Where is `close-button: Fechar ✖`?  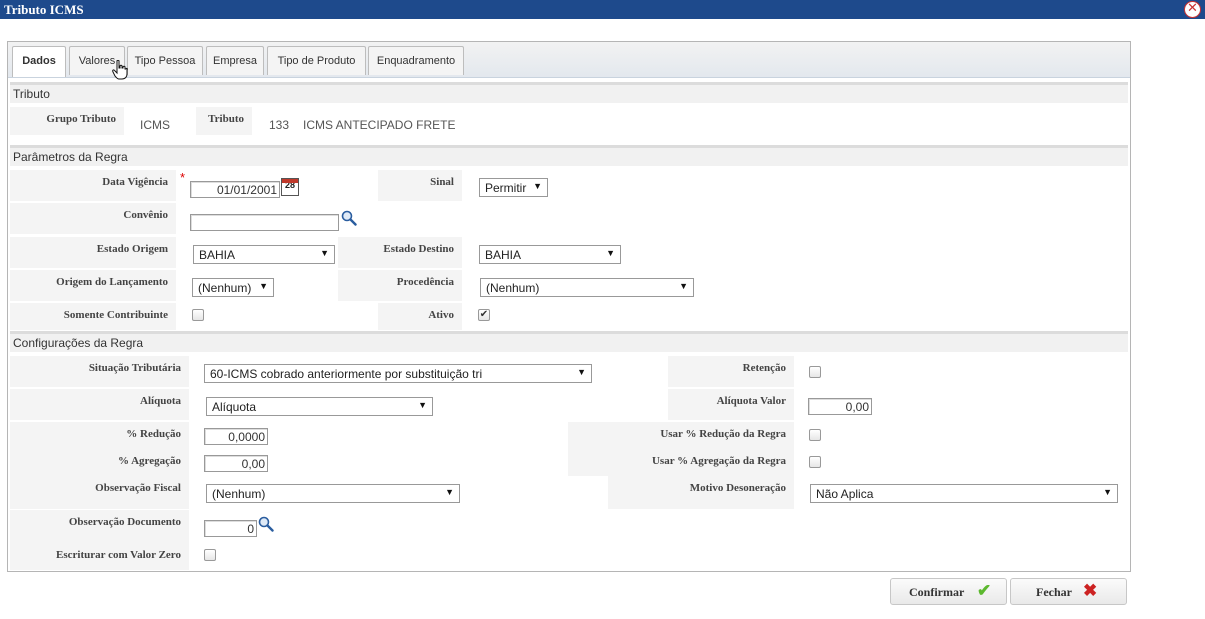
close-button: Fechar ✖ is located at coordinates (1068, 591).